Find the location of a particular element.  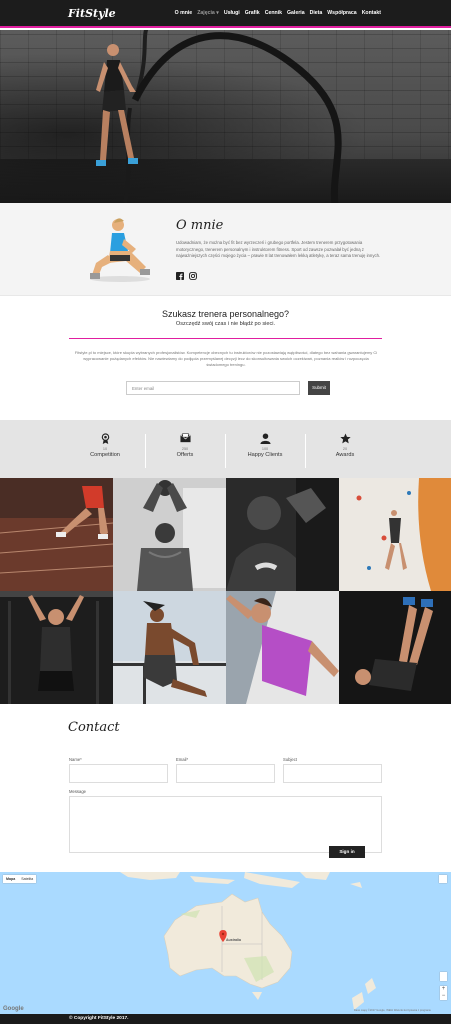

nav-item-dieta: Dieta is located at coordinates (316, 13).